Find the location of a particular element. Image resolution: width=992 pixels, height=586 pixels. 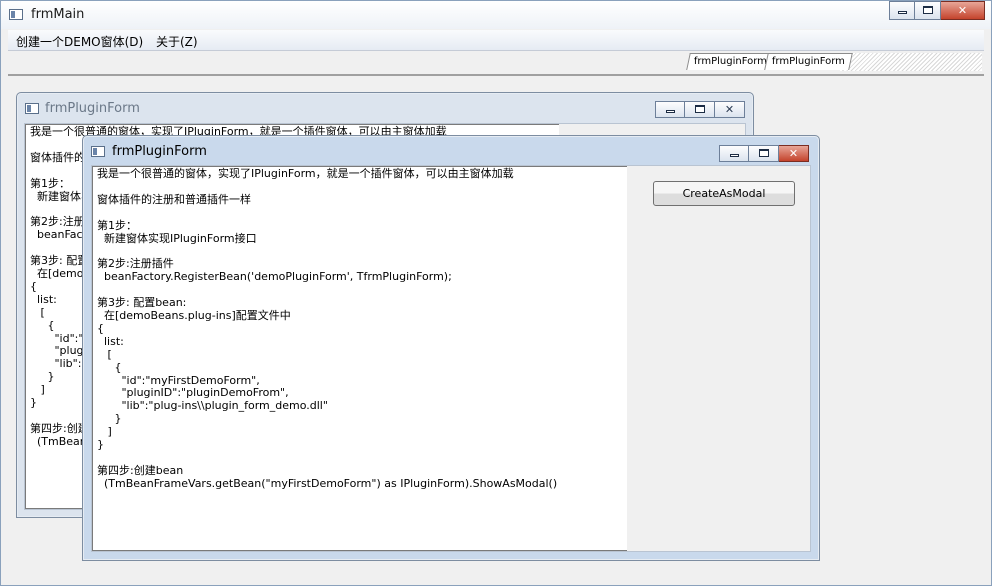

memo-line: list: is located at coordinates (110, 341).